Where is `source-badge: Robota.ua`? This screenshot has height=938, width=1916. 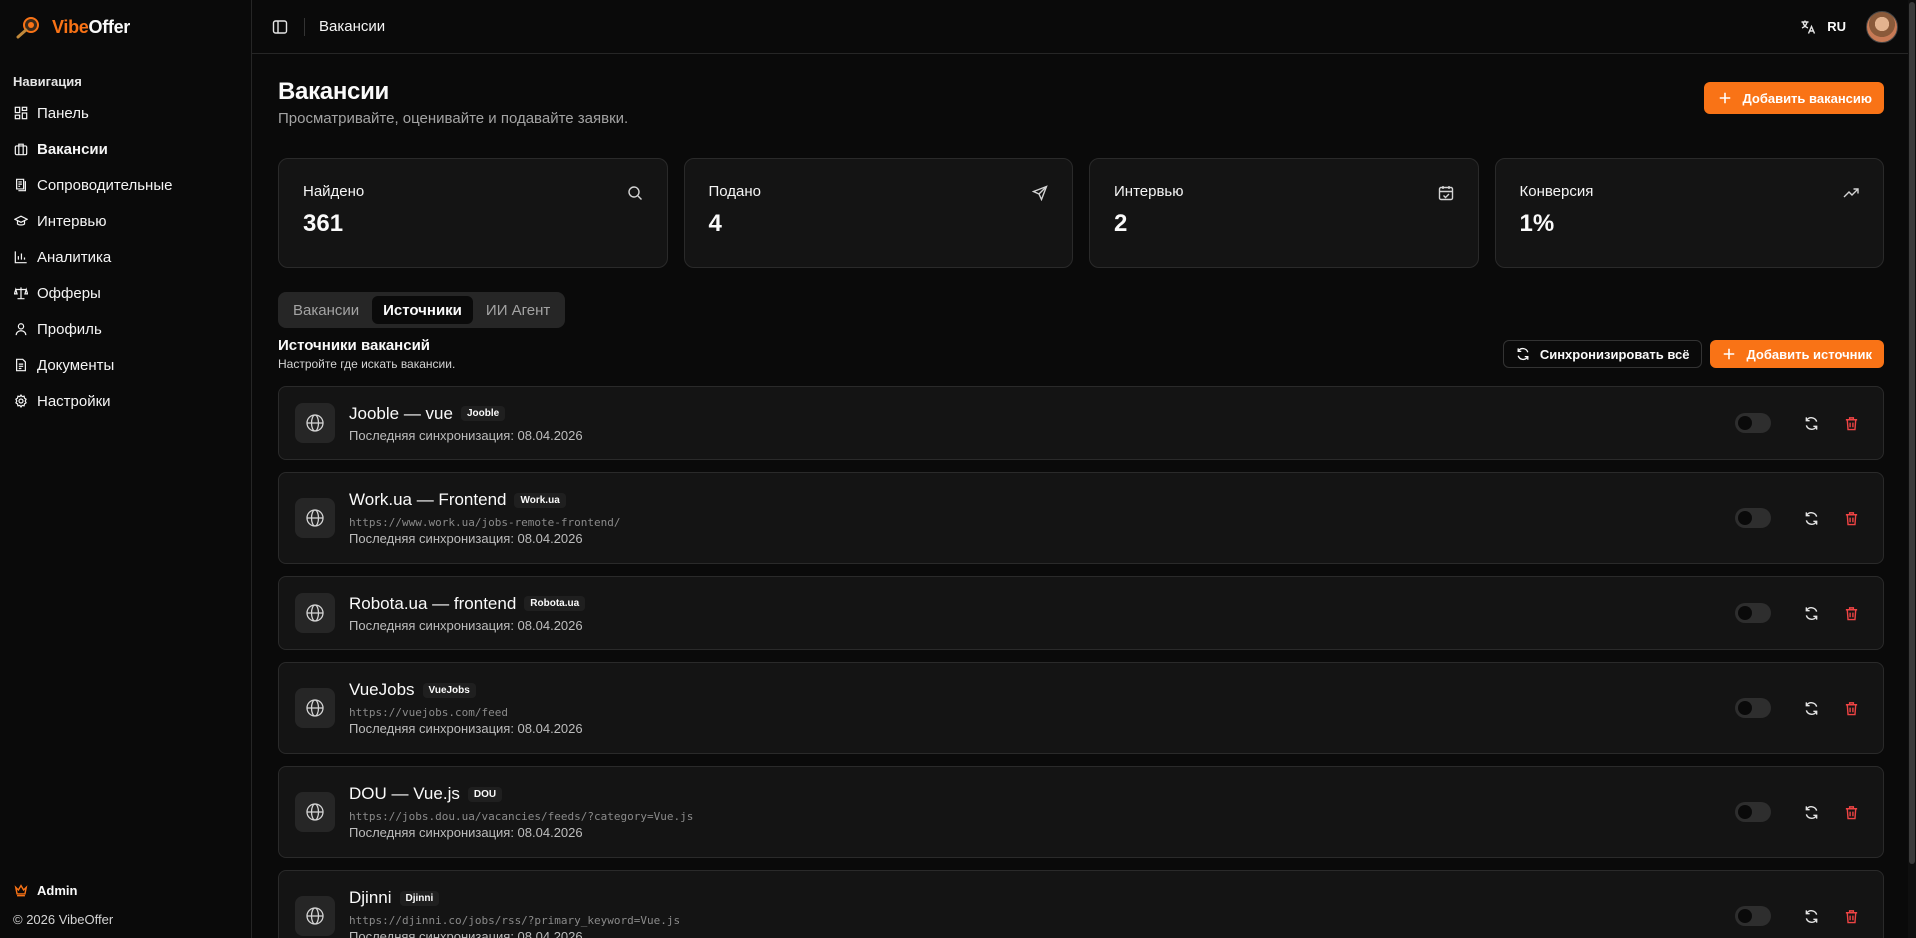
source-badge: Robota.ua is located at coordinates (555, 603).